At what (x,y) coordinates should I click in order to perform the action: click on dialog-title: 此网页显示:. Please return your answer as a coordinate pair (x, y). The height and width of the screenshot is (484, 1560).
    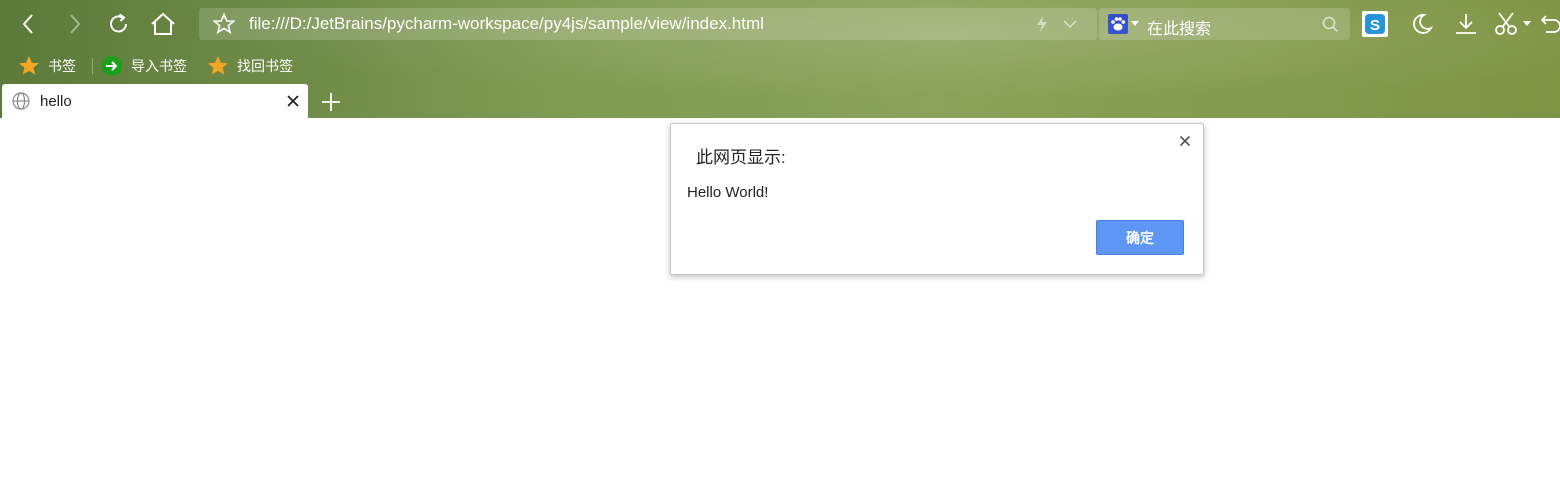
    Looking at the image, I should click on (741, 157).